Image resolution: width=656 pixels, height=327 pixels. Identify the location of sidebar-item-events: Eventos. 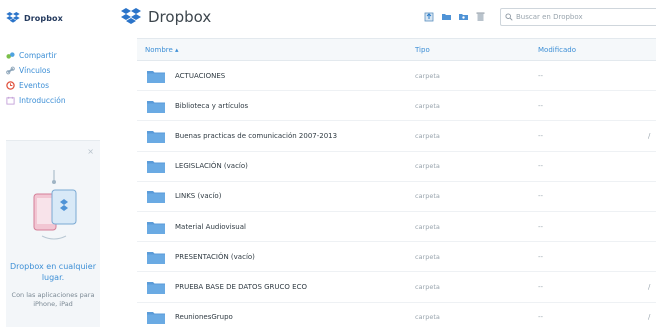
(36, 85).